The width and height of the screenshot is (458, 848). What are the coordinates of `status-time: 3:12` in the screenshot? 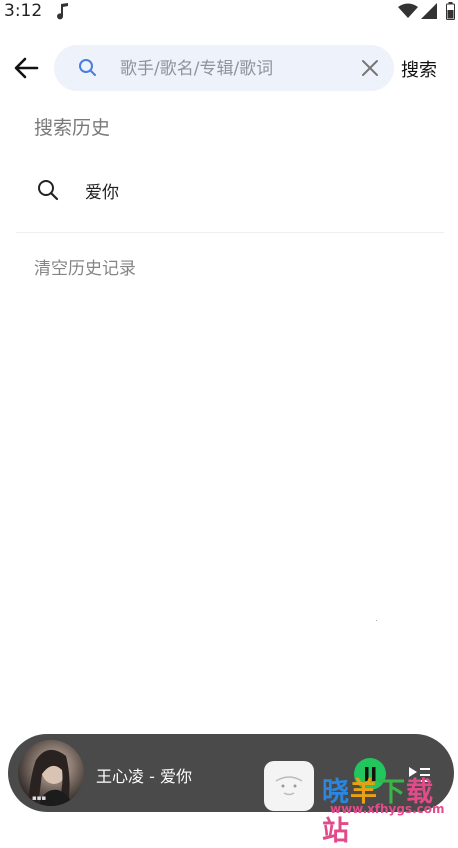 It's located at (23, 11).